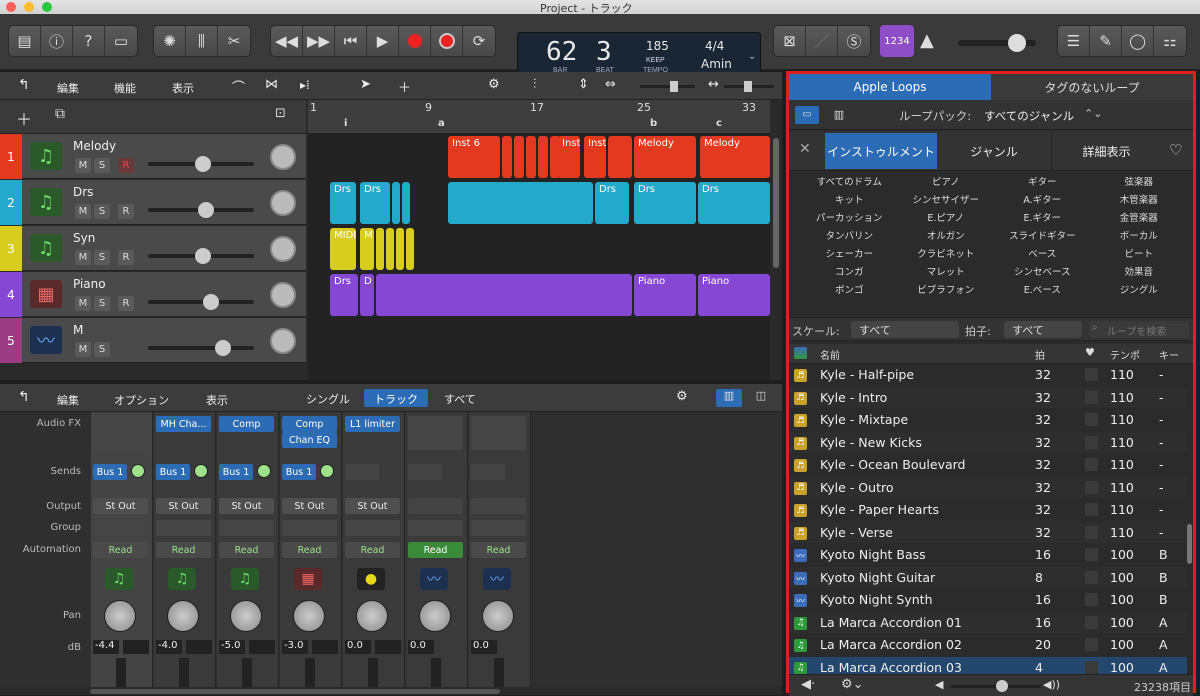 The width and height of the screenshot is (1200, 696). I want to click on category-button: E.ピアノ, so click(946, 219).